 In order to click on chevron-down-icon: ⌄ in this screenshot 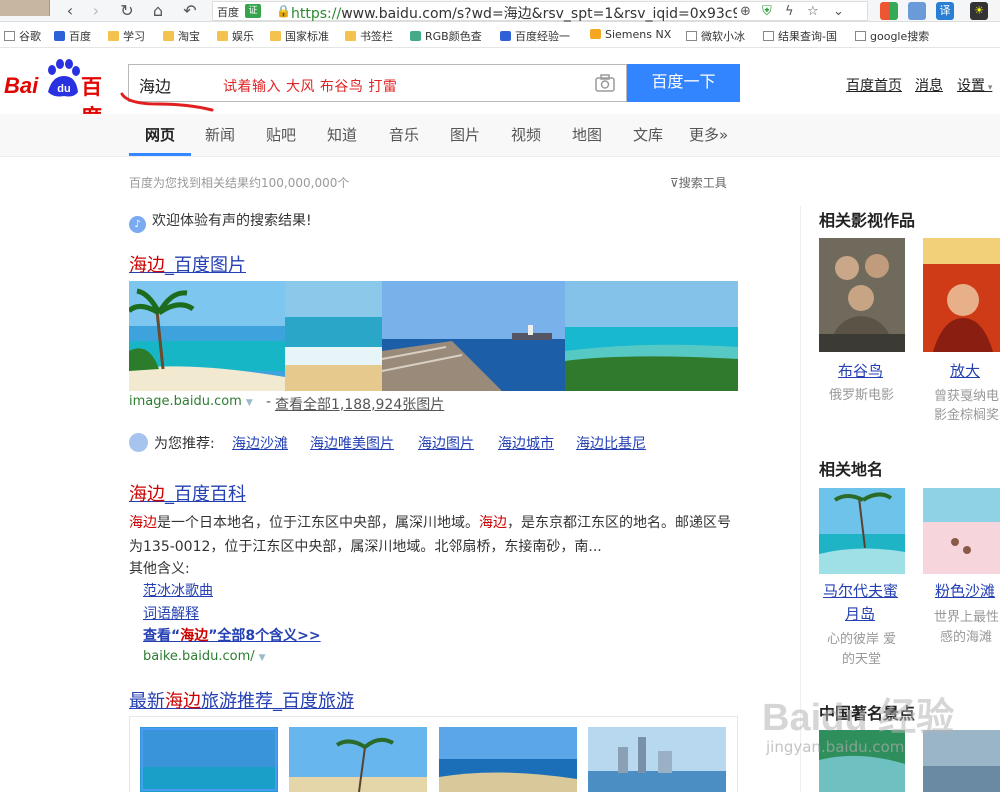, I will do `click(838, 11)`.